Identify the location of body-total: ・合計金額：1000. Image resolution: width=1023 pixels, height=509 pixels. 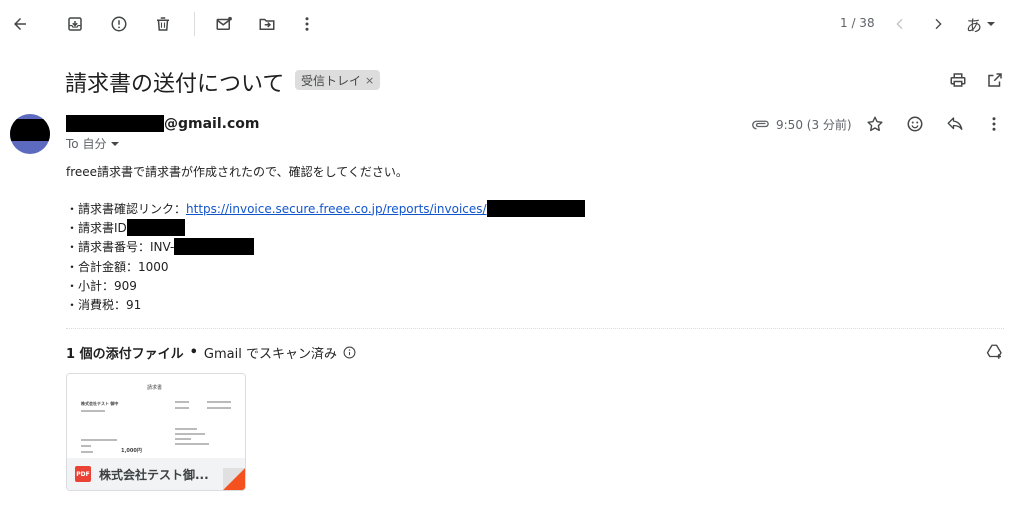
(117, 267).